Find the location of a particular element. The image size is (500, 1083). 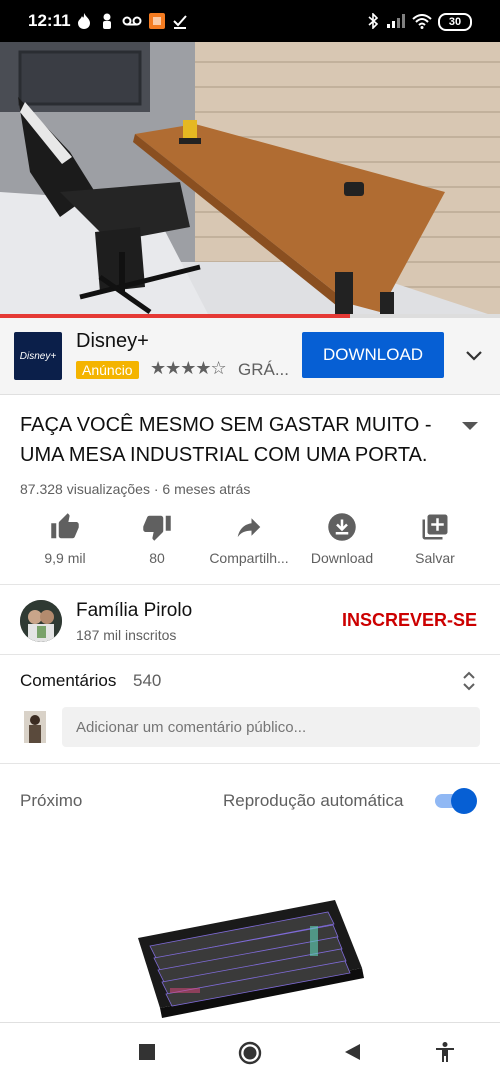

channel-name: Família Pirolo is located at coordinates (134, 611).